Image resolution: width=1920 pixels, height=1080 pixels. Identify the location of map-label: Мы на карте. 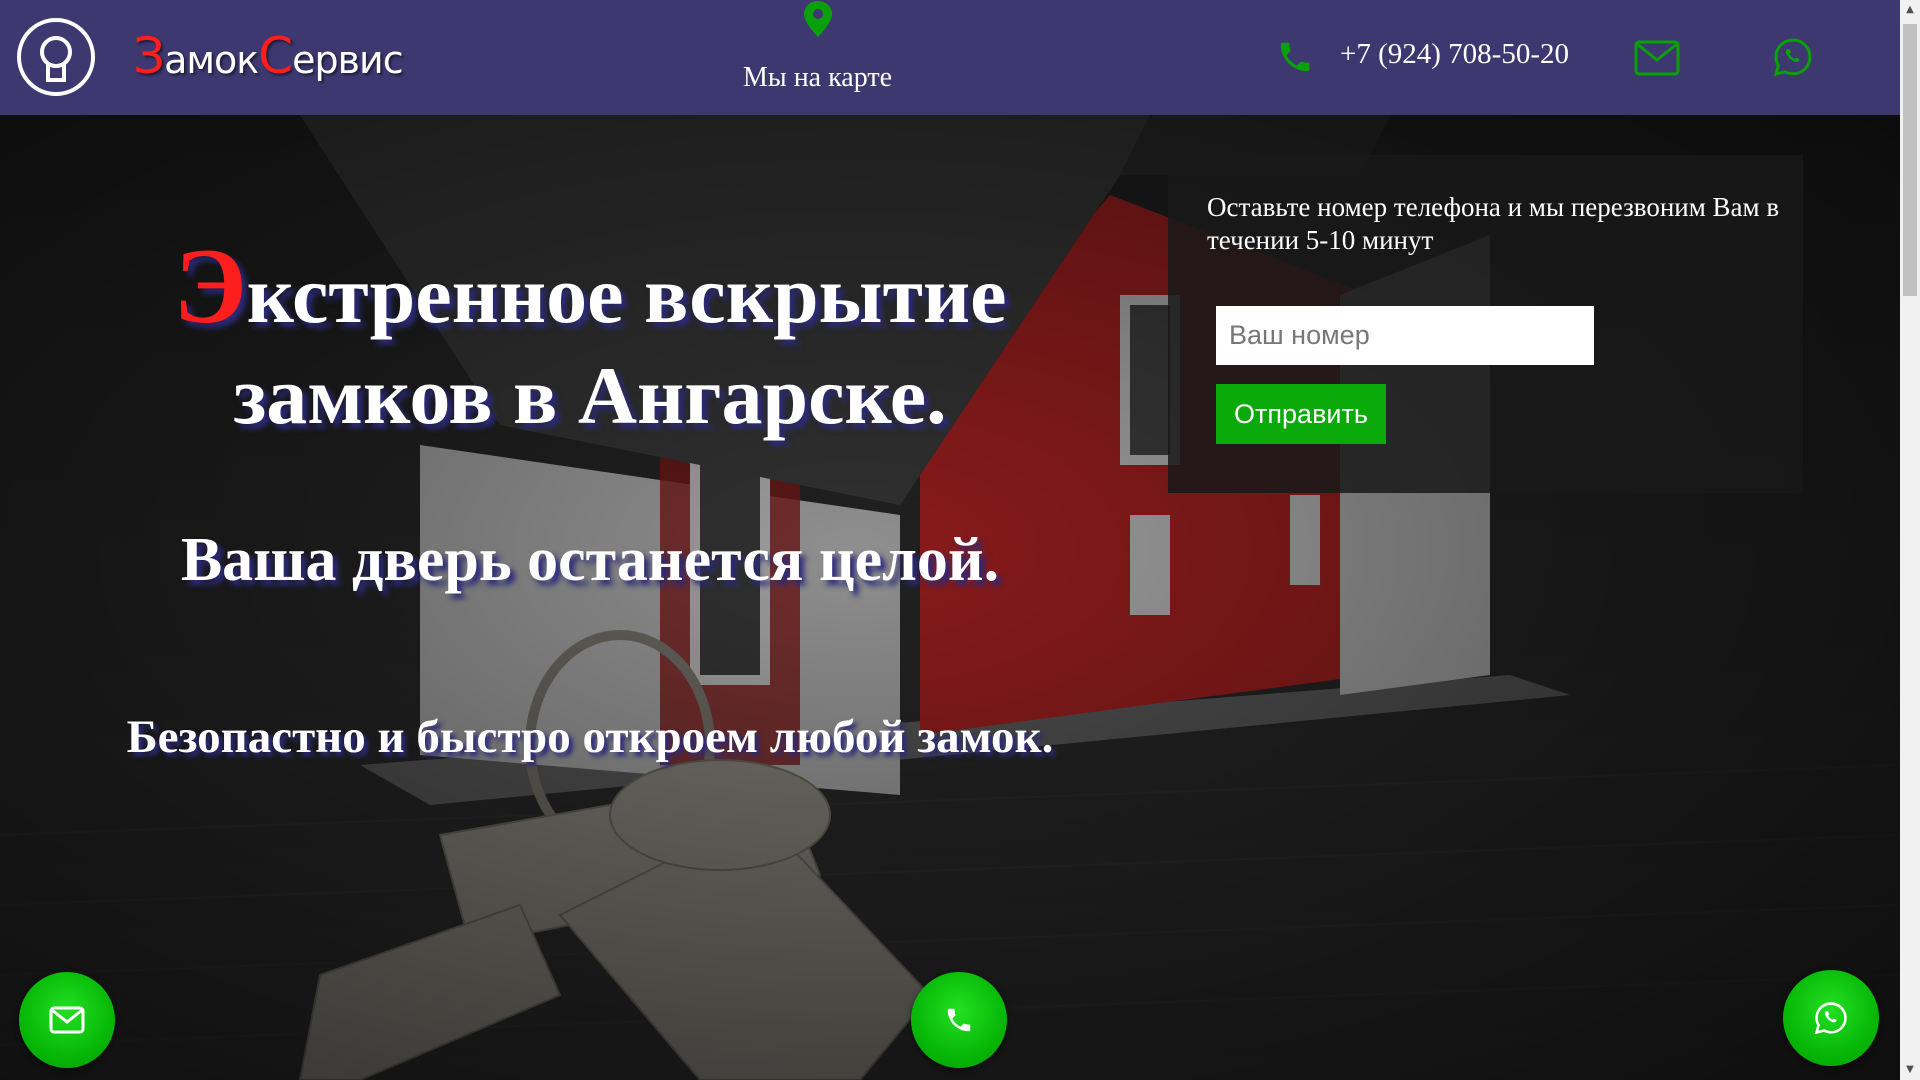
(817, 77).